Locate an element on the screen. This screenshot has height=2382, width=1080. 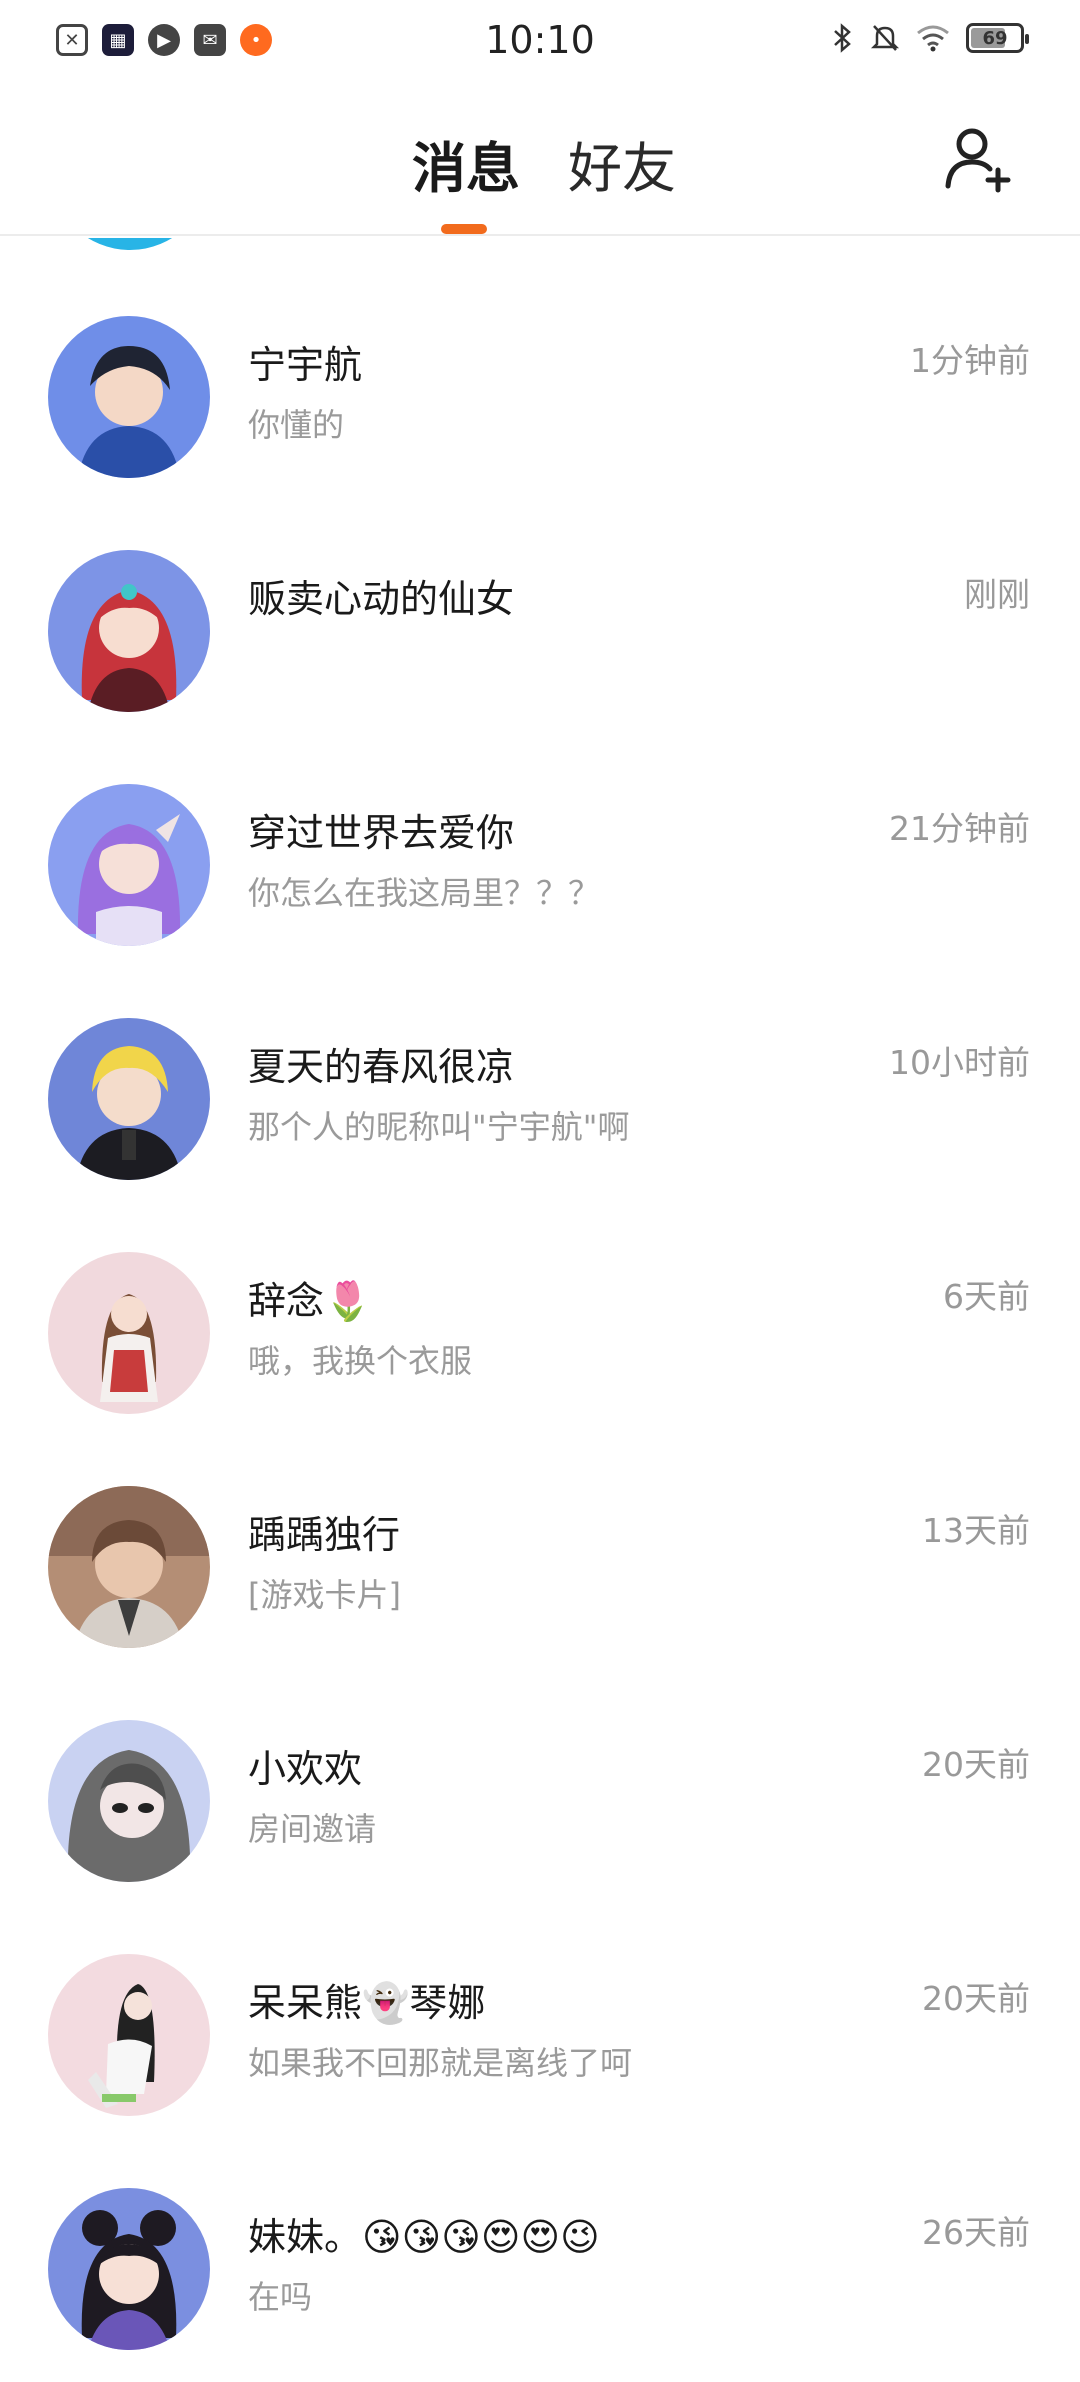
conversation-name: 宁宇航 is located at coordinates (305, 365).